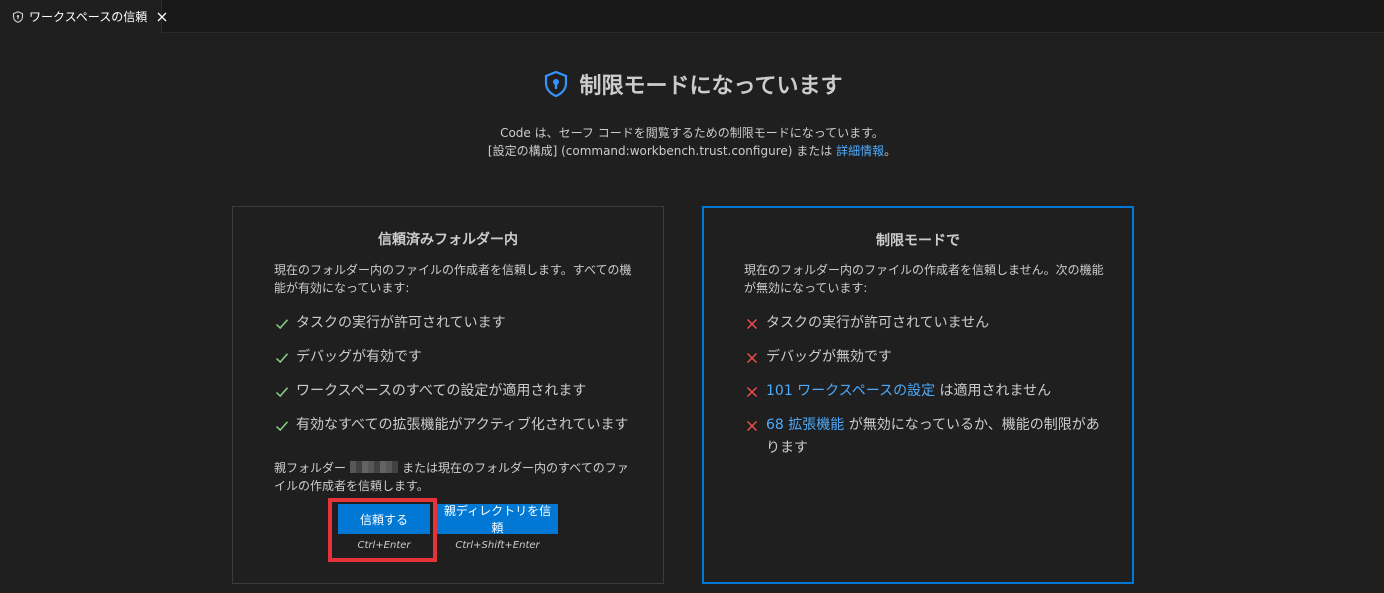 This screenshot has height=593, width=1384. I want to click on feature-text: タスクの実行が許可されていません, so click(878, 323).